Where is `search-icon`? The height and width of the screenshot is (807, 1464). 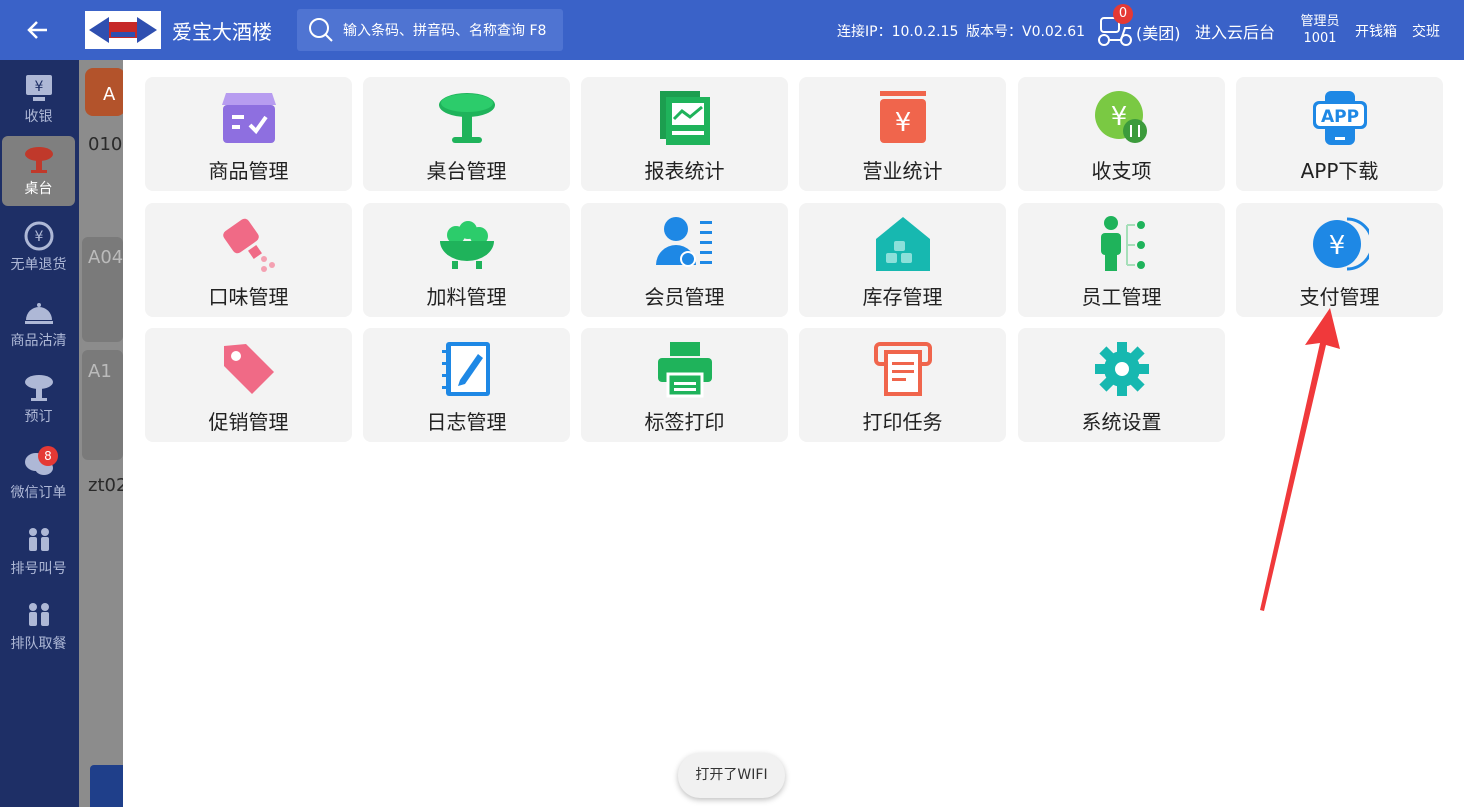
search-icon is located at coordinates (321, 30).